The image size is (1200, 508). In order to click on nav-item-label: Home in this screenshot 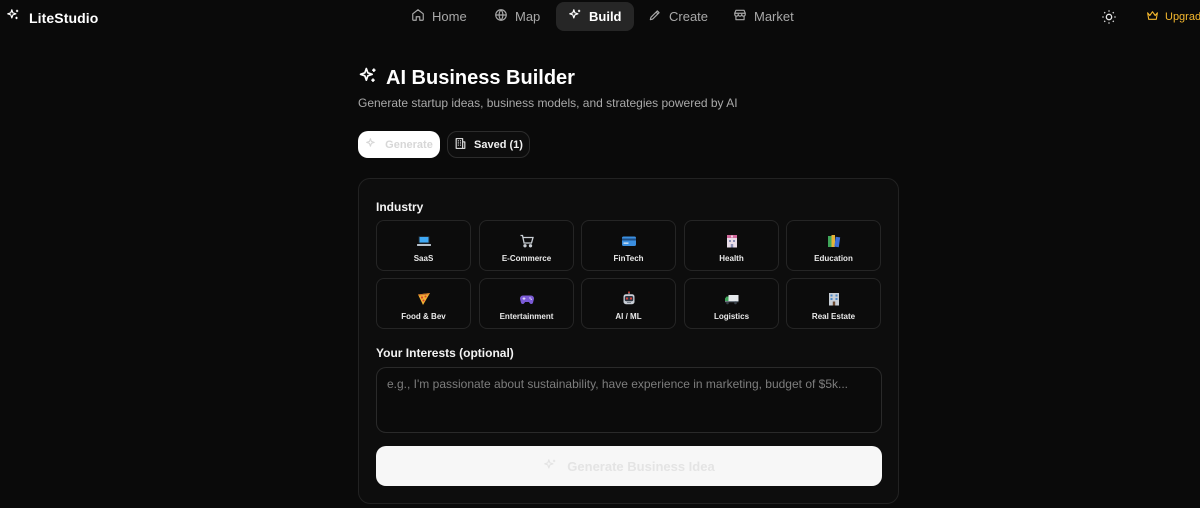, I will do `click(449, 16)`.